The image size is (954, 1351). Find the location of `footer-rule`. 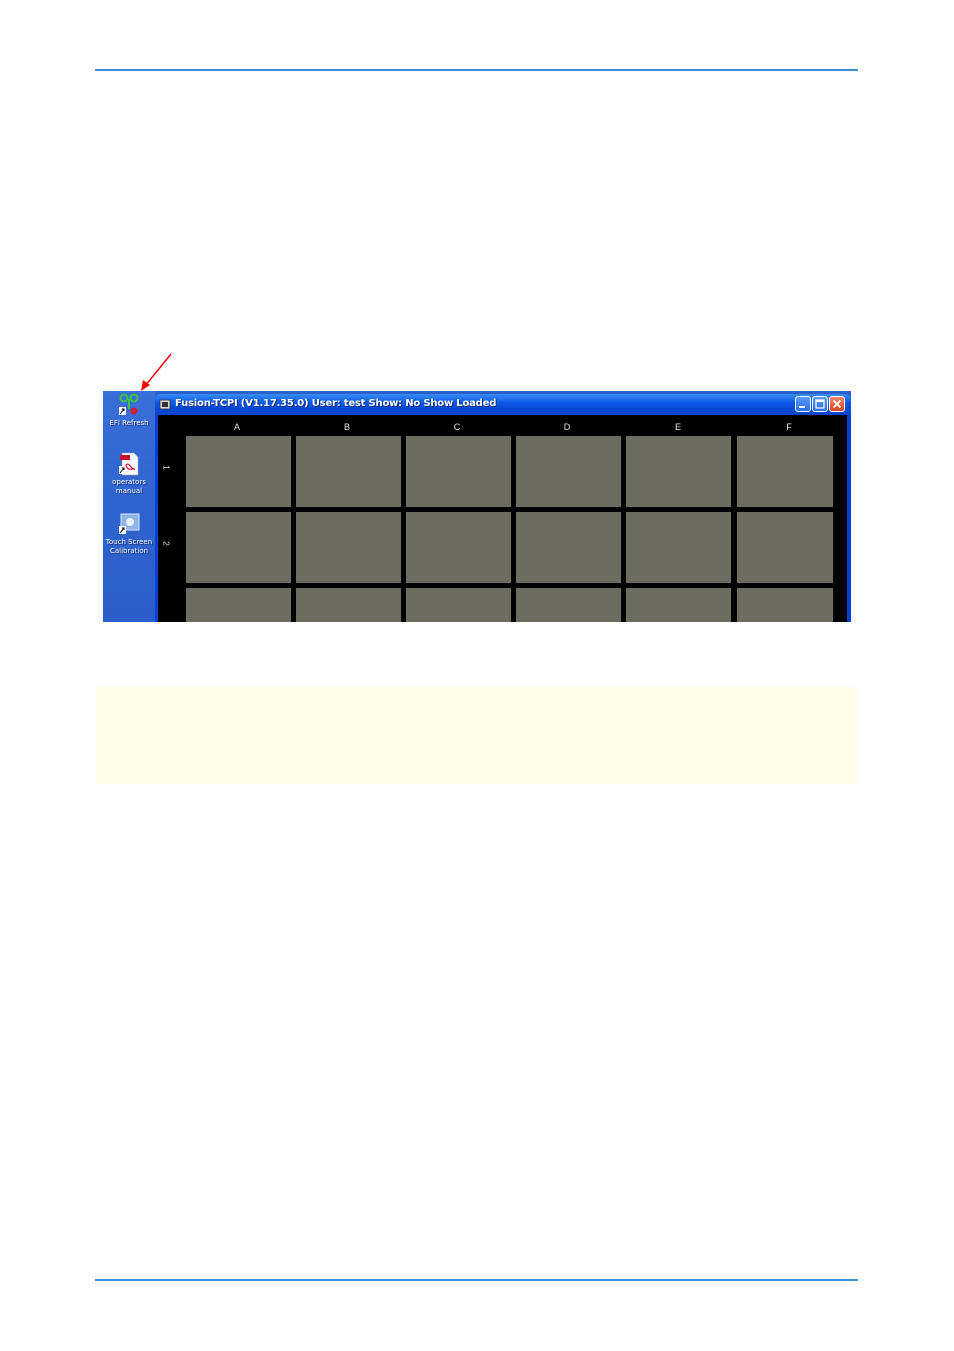

footer-rule is located at coordinates (476, 1280).